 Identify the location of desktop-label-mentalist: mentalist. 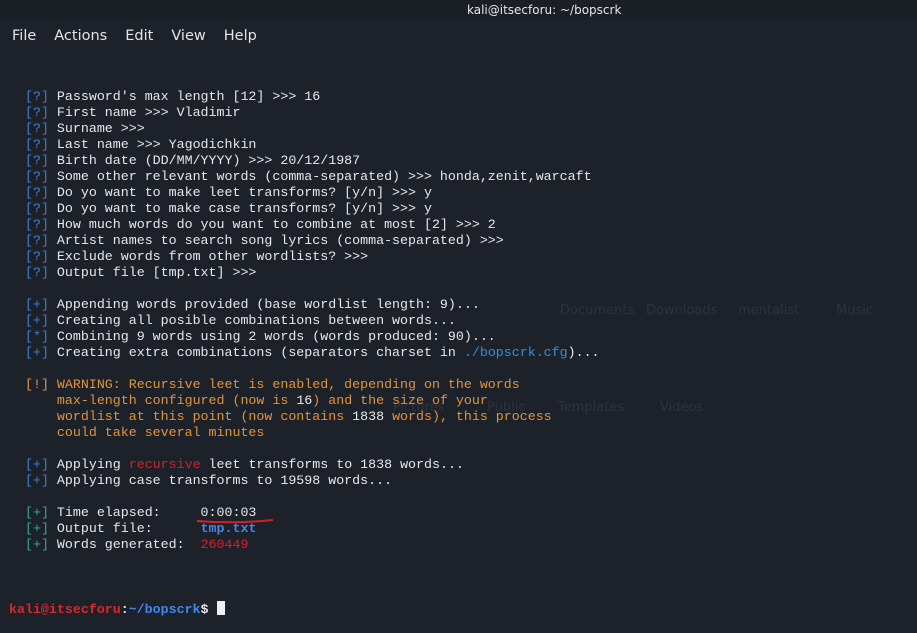
(769, 310).